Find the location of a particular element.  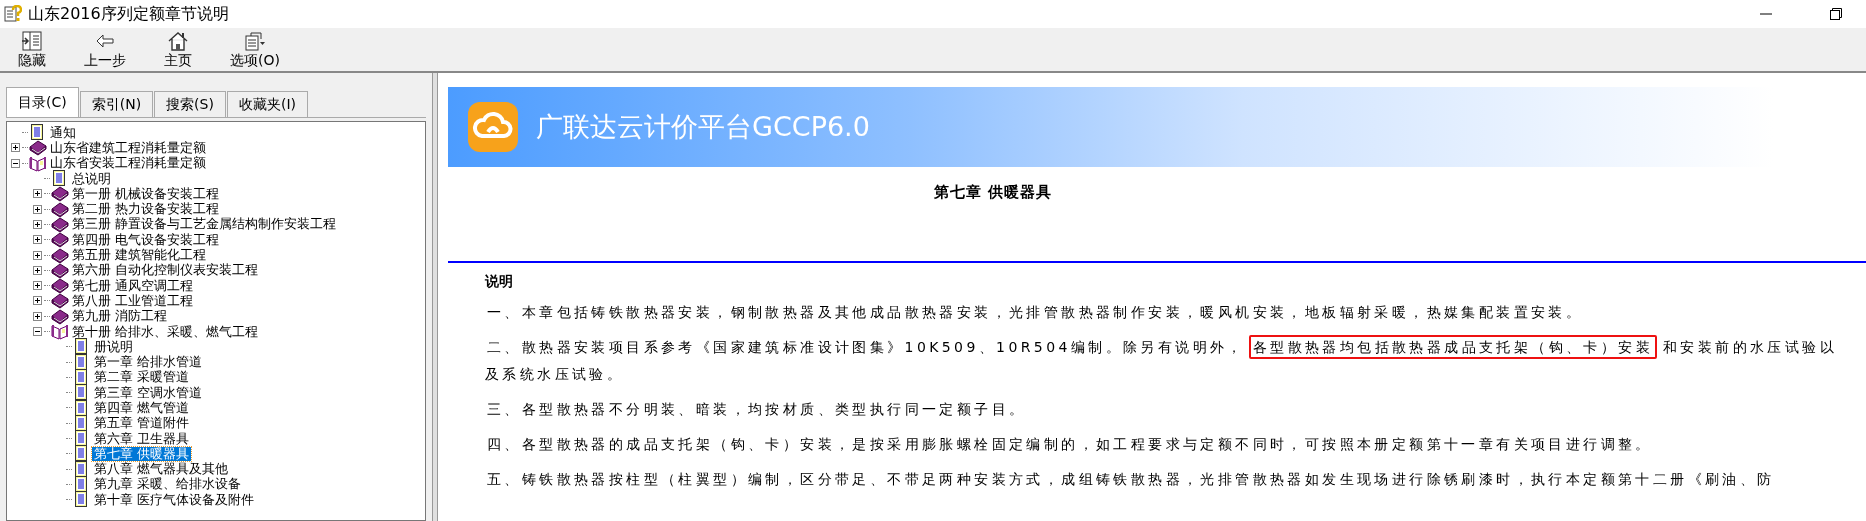

tree-item: 第一章 给排水管道 is located at coordinates (148, 362).